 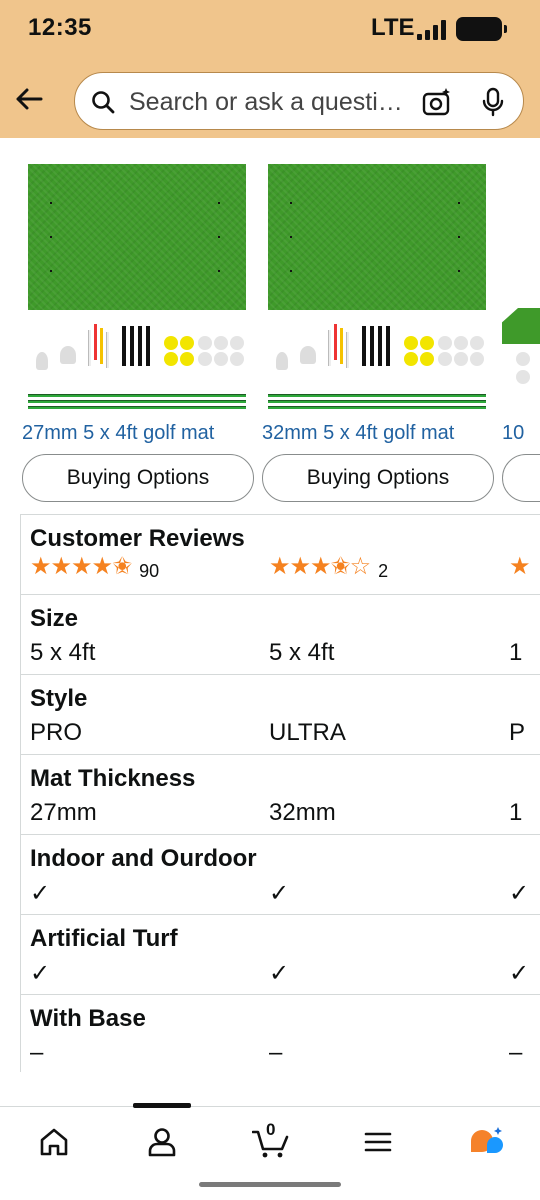 I want to click on row-label: Size, so click(x=54, y=618).